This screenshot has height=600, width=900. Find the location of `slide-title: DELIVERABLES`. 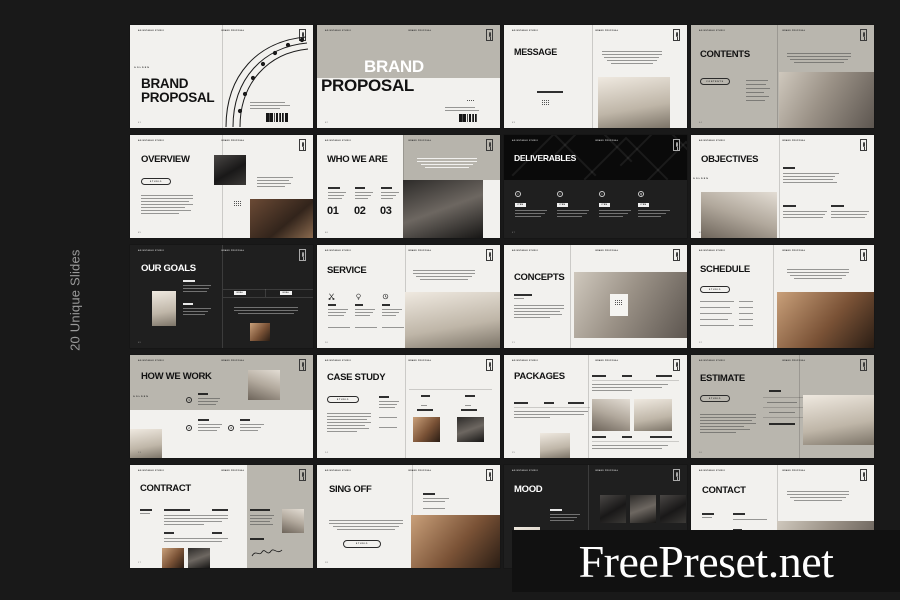

slide-title: DELIVERABLES is located at coordinates (545, 158).